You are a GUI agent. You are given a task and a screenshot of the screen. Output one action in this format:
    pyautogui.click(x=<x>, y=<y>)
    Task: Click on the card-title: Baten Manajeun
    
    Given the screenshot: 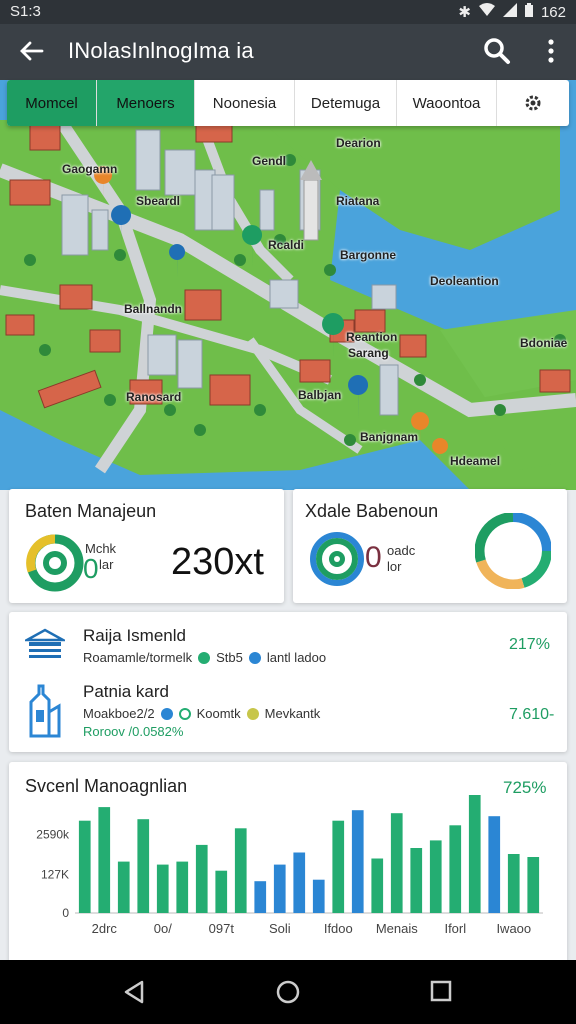 What is the action you would take?
    pyautogui.click(x=91, y=511)
    